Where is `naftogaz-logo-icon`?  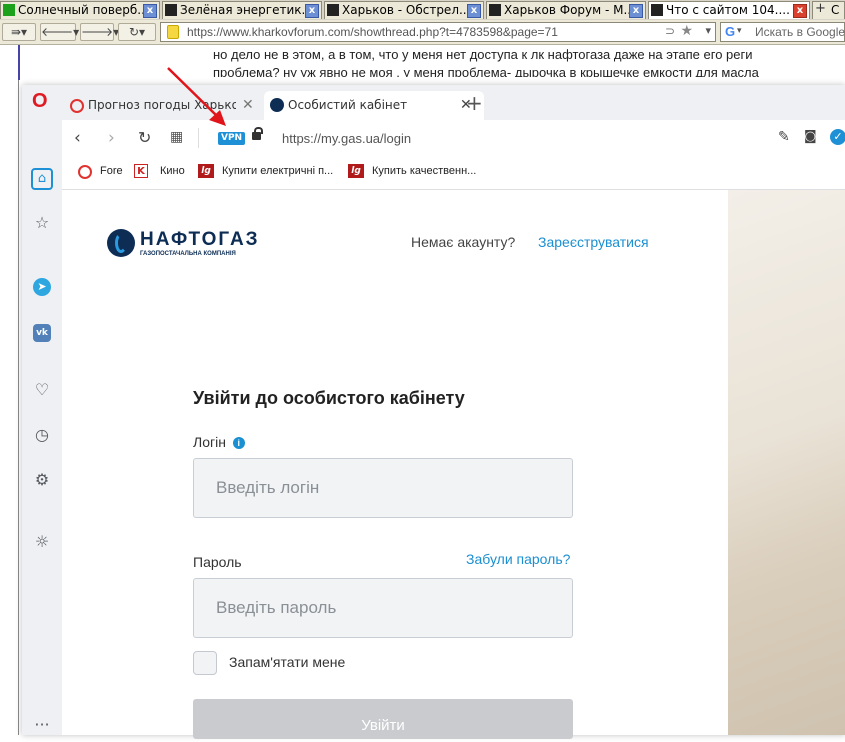 naftogaz-logo-icon is located at coordinates (121, 243).